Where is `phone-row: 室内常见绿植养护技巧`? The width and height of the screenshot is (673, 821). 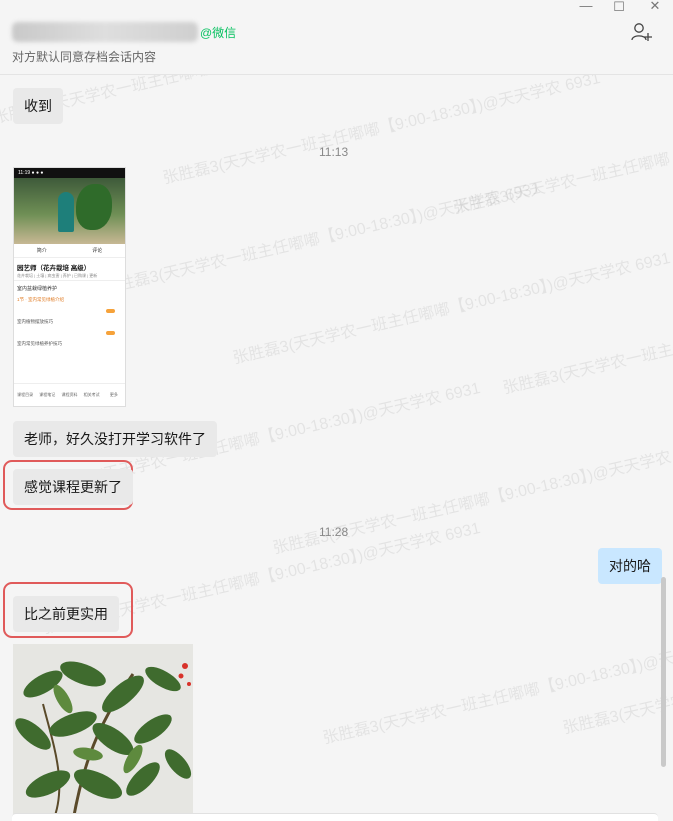
phone-row: 室内常见绿植养护技巧 is located at coordinates (39, 343).